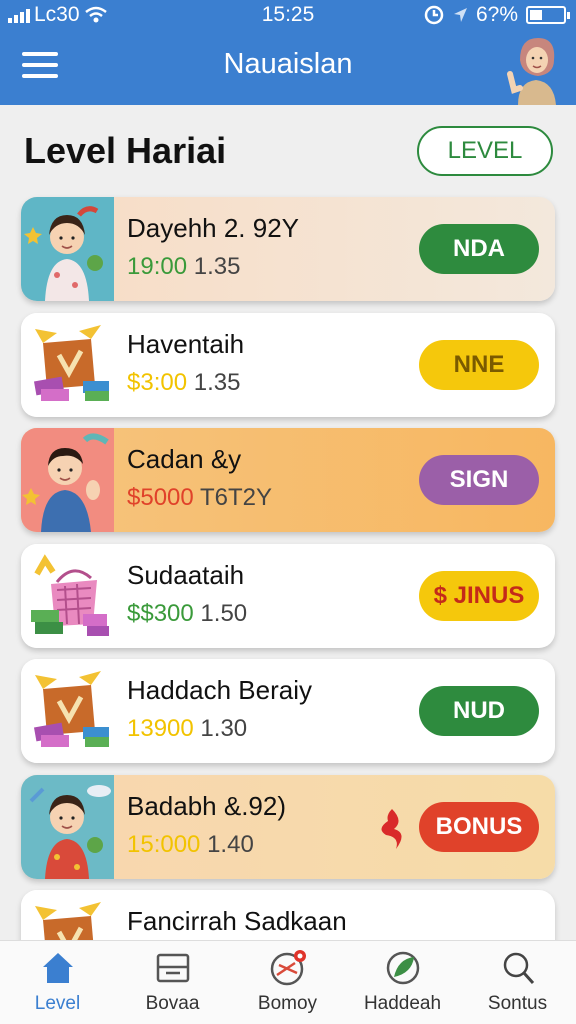 The height and width of the screenshot is (1024, 576). What do you see at coordinates (536, 67) in the screenshot?
I see `profile-avatar` at bounding box center [536, 67].